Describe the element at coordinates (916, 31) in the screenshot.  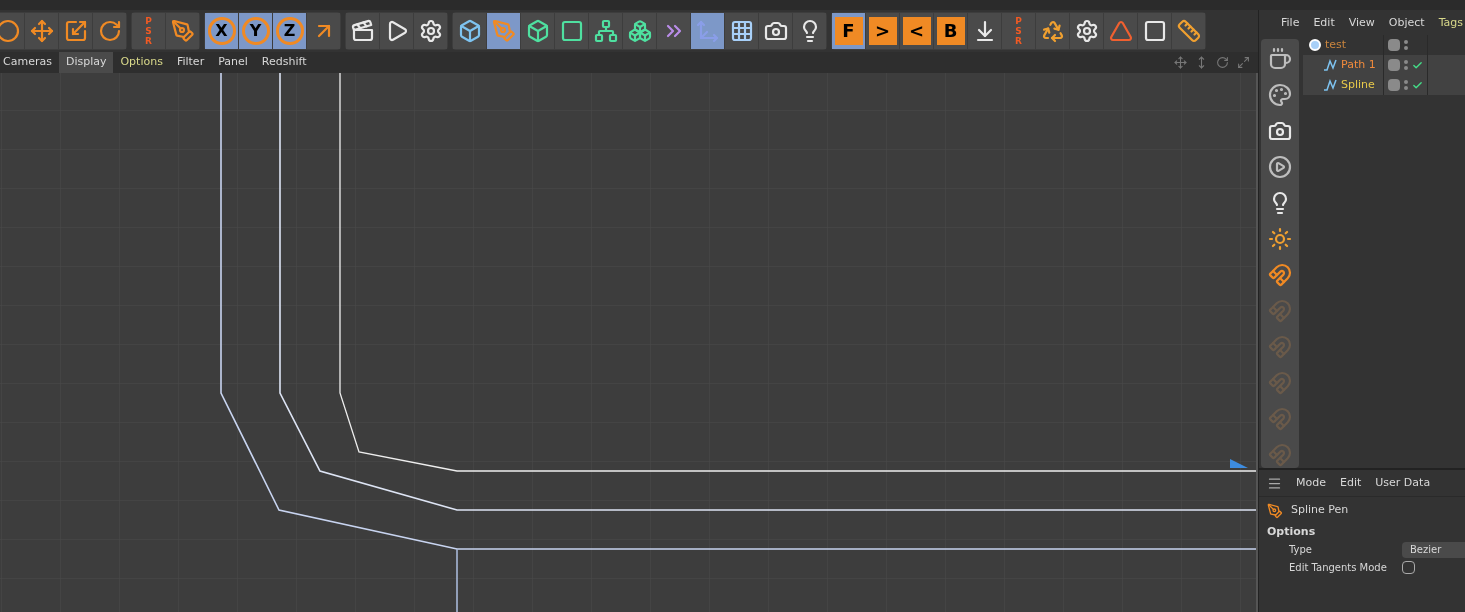
I see `toolbar-button: <` at that location.